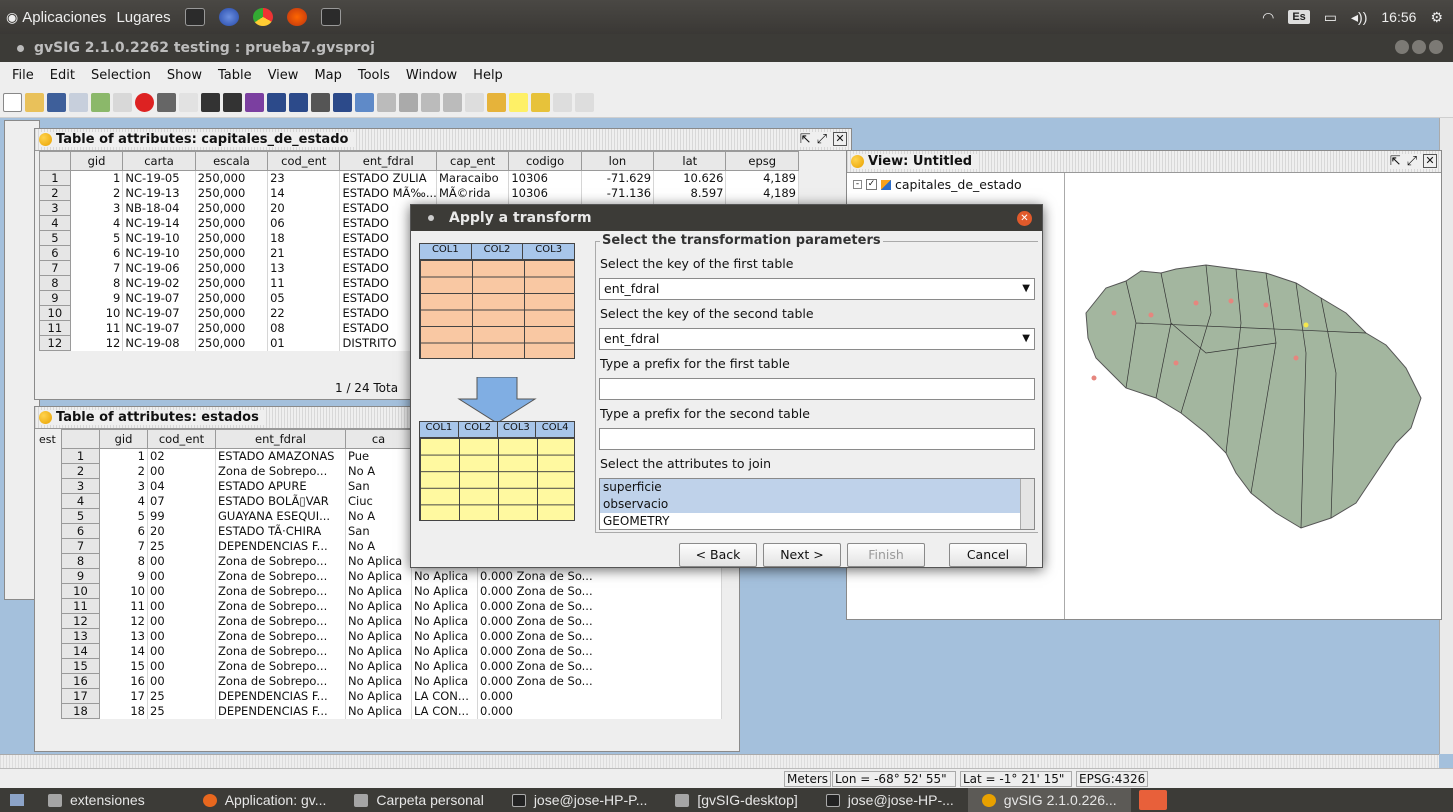 The image size is (1453, 812). I want to click on row-number: 2, so click(80, 471).